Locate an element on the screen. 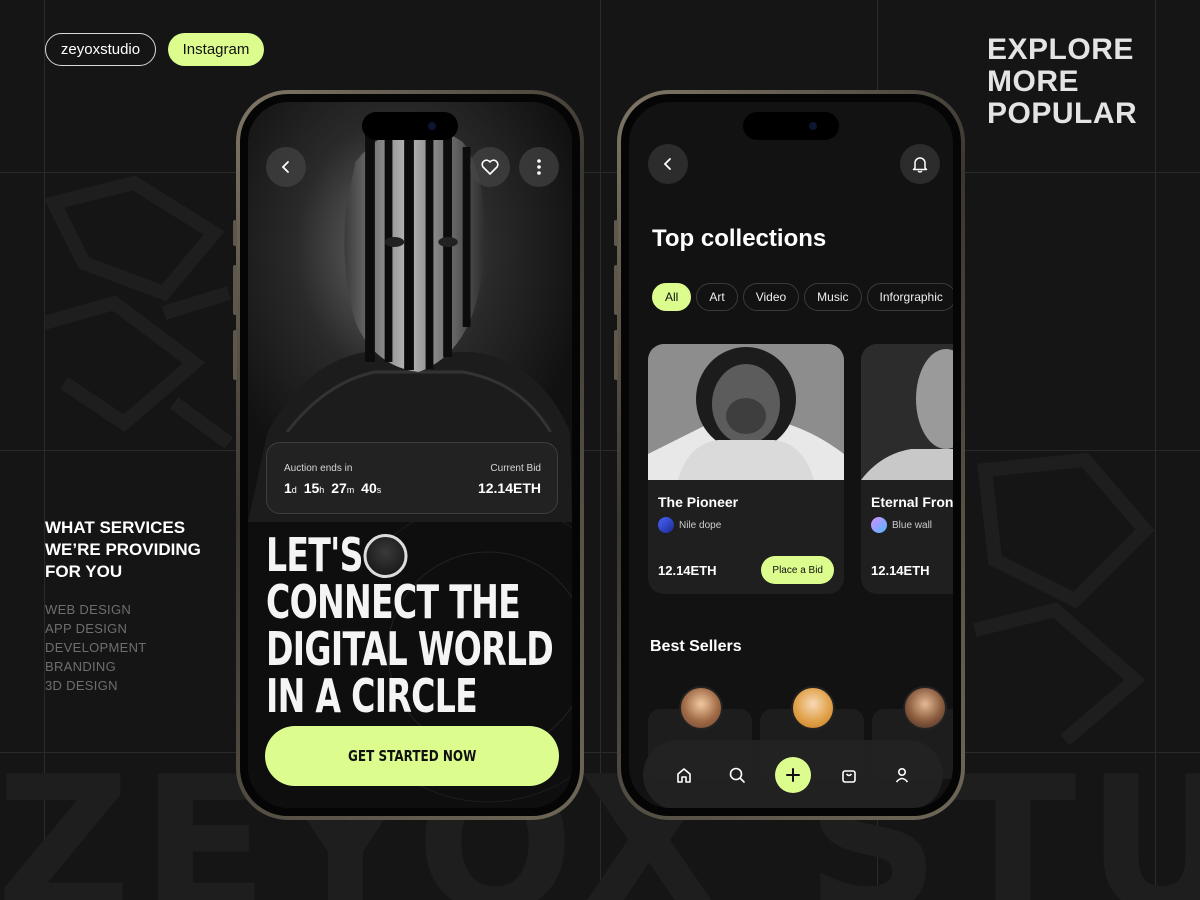  explore-heading: EXPLORE MORE POPULAR is located at coordinates (1062, 82).